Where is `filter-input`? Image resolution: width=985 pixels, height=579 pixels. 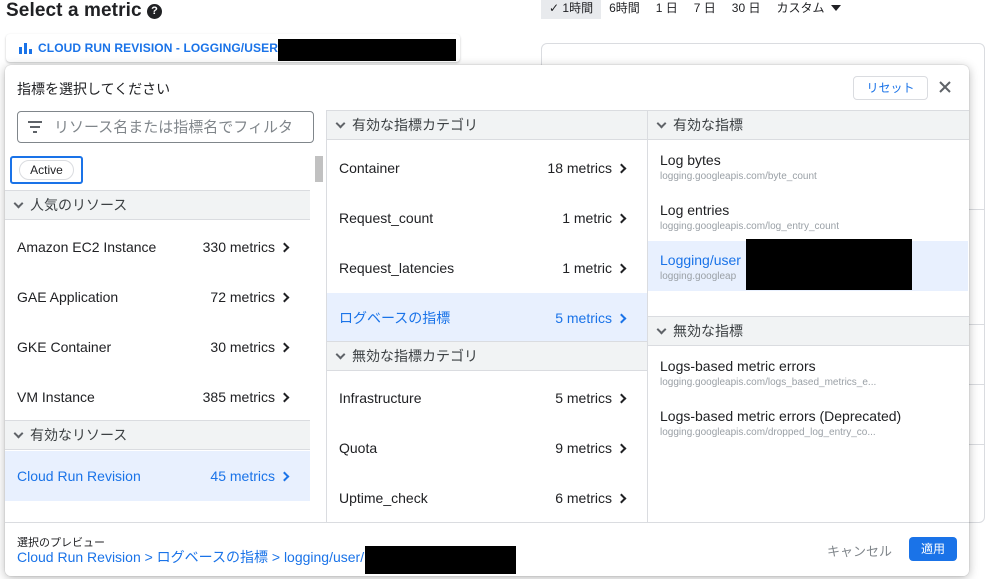 filter-input is located at coordinates (177, 127).